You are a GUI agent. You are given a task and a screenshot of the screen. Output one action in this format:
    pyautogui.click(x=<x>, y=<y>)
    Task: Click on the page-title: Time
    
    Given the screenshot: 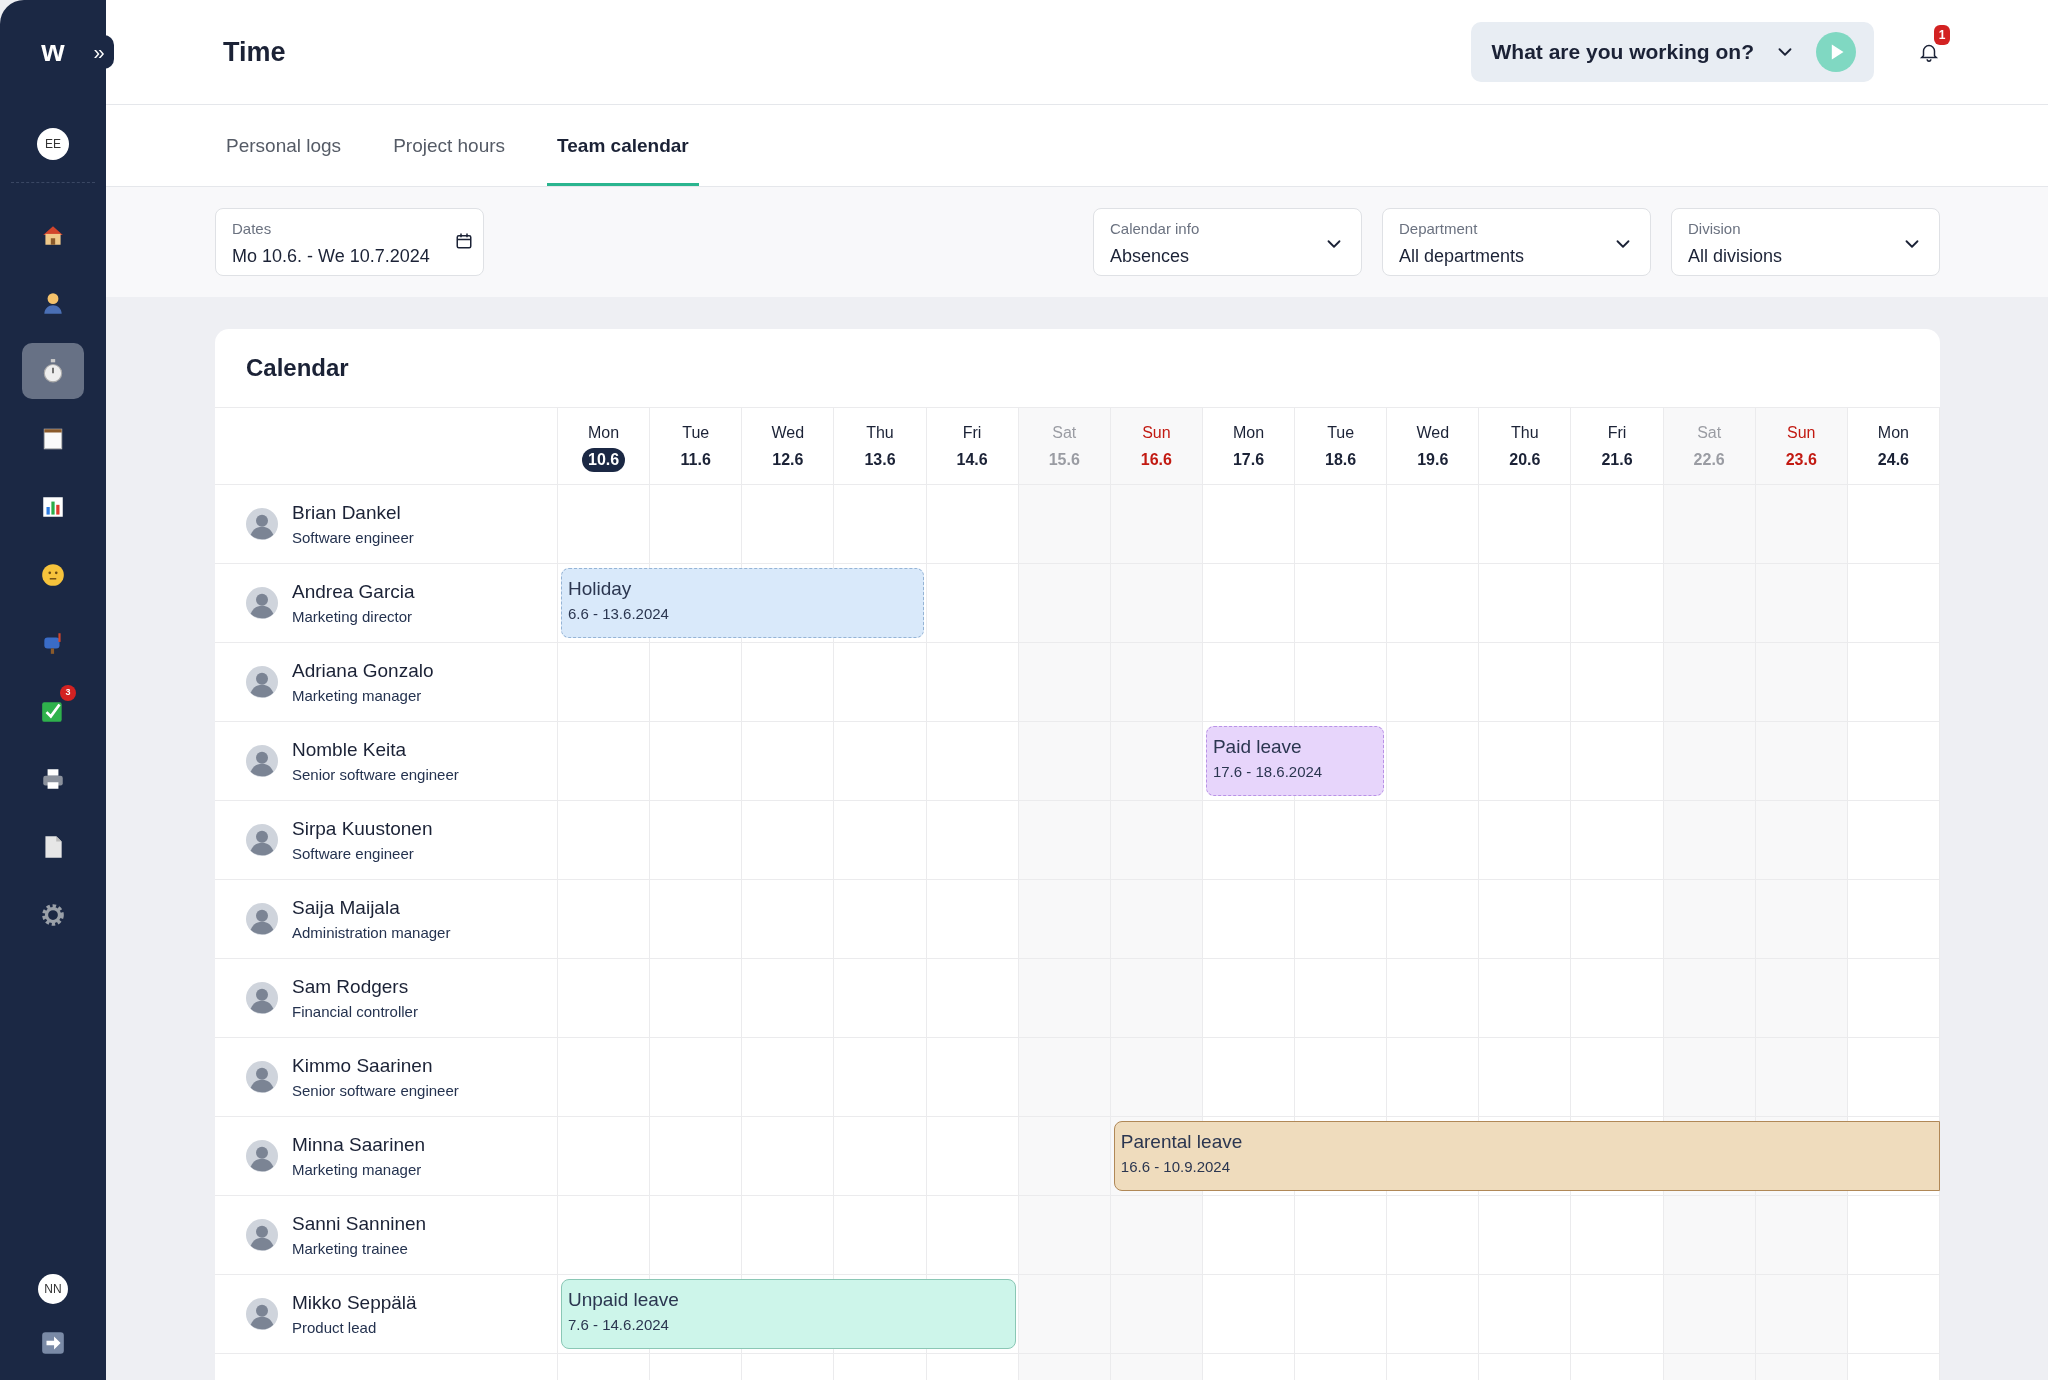 What is the action you would take?
    pyautogui.click(x=254, y=52)
    